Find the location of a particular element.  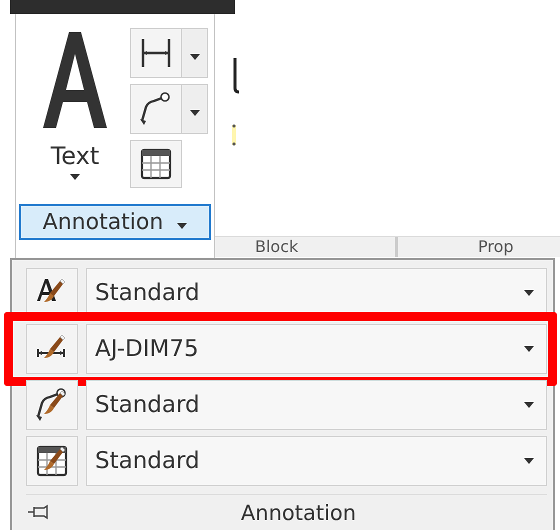

pin-button is located at coordinates (38, 513).